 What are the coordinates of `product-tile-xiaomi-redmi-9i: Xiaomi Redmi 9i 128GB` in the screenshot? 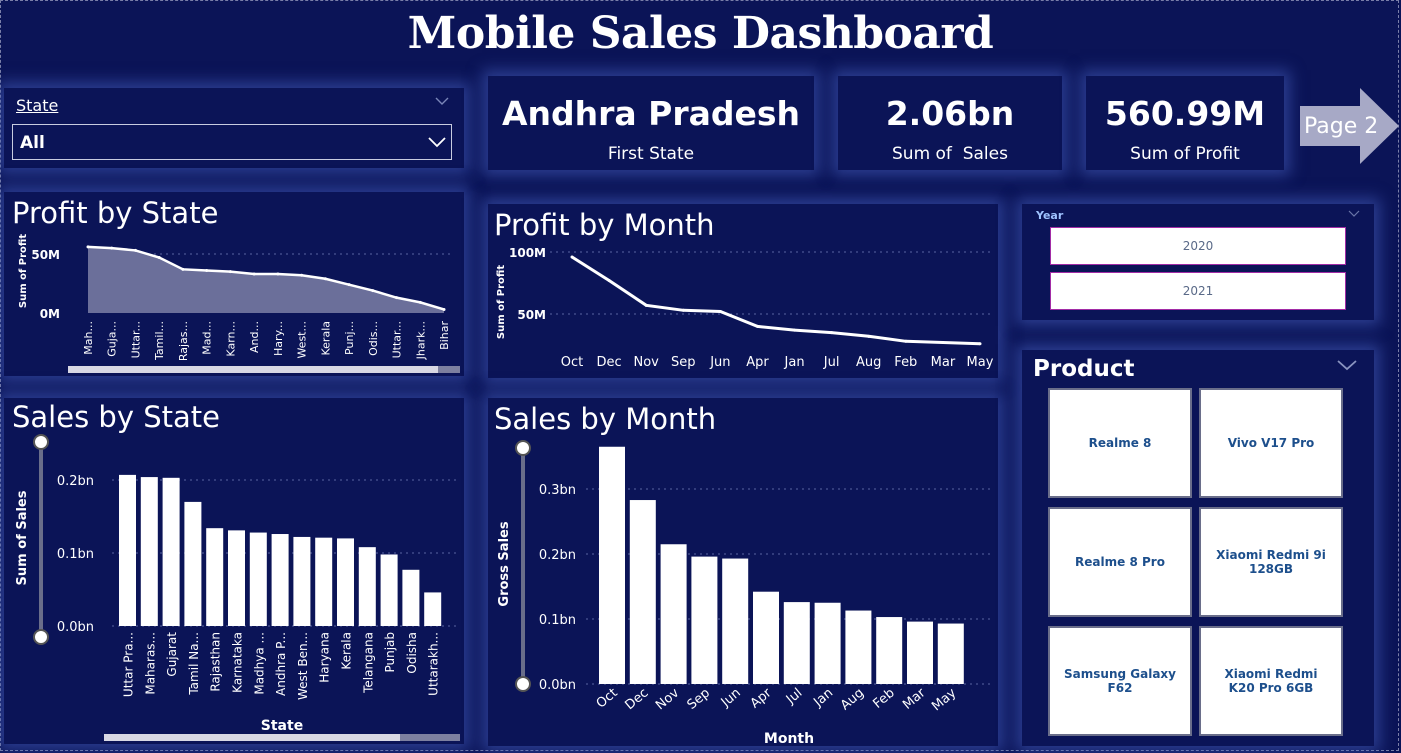 It's located at (1271, 562).